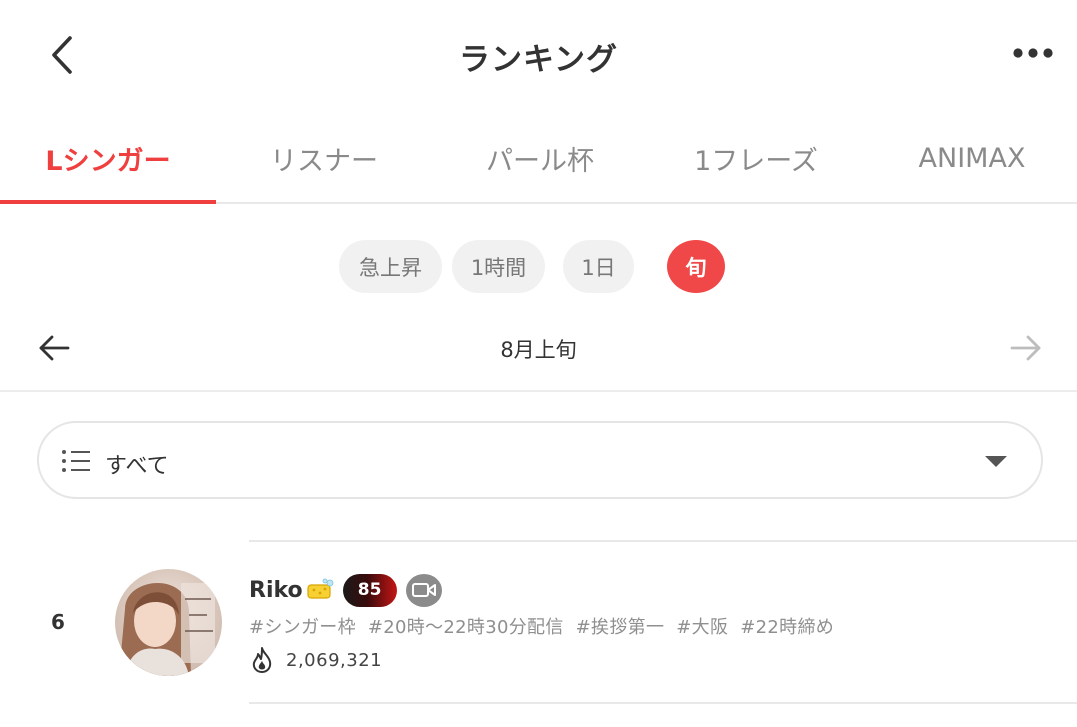 This screenshot has height=727, width=1077. What do you see at coordinates (423, 590) in the screenshot?
I see `video-camera-icon` at bounding box center [423, 590].